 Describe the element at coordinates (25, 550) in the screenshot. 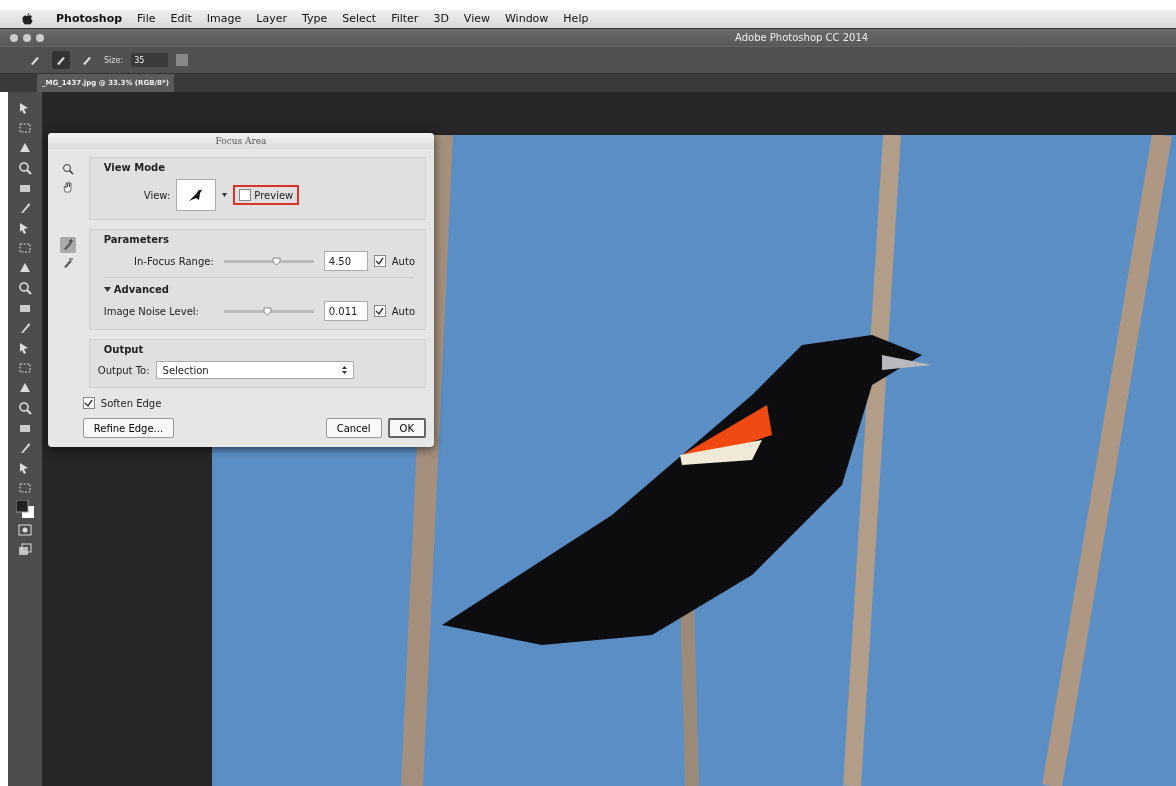

I see `screen-mode-icon` at that location.